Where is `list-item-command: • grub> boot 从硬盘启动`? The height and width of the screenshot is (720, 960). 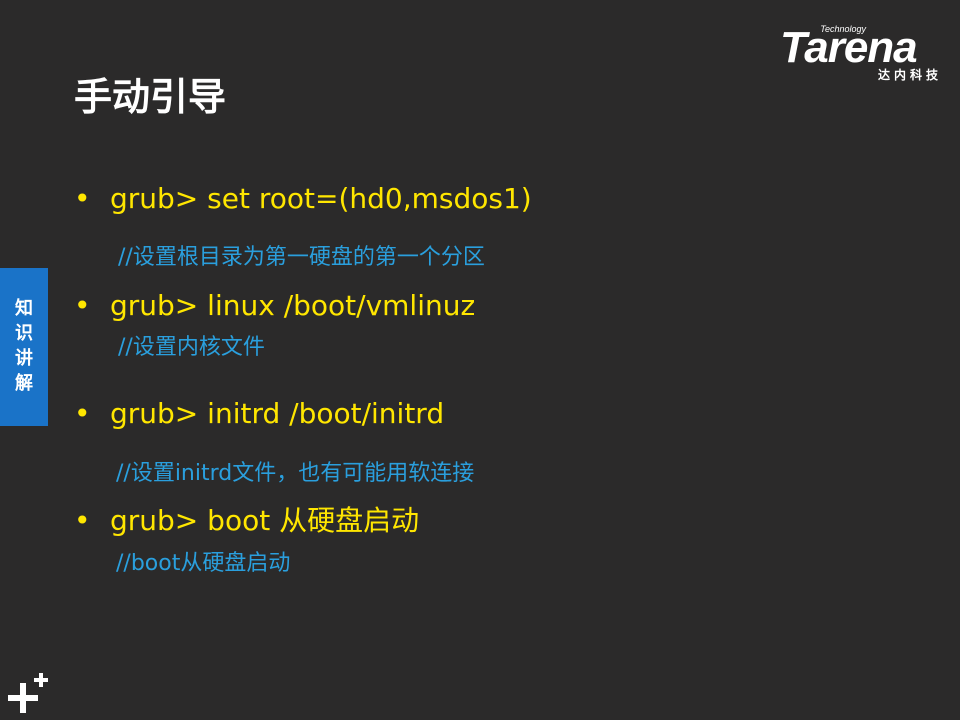
list-item-command: • grub> boot 从硬盘启动 is located at coordinates (246, 521).